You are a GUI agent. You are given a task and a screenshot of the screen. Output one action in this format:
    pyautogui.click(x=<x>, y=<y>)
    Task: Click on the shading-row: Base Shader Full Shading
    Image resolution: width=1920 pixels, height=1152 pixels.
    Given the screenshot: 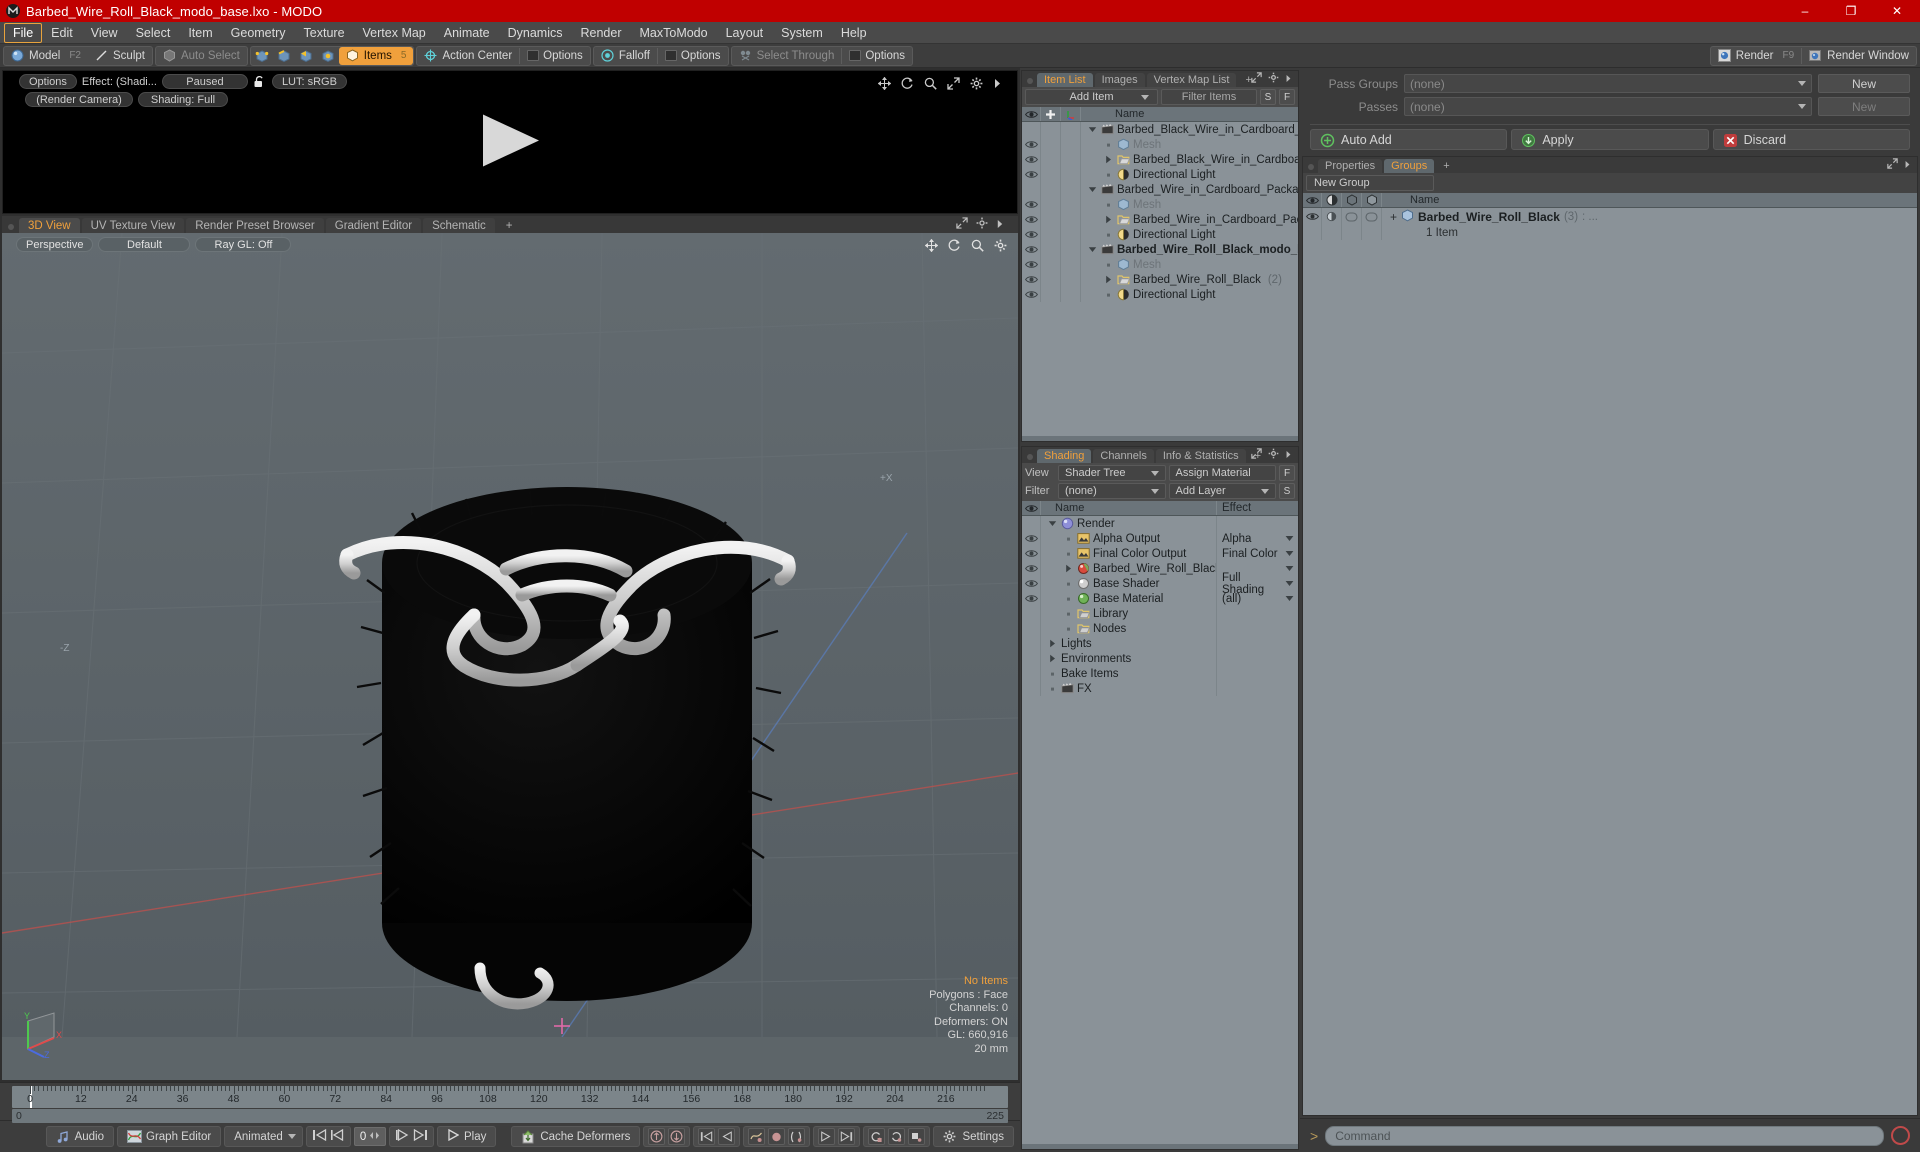 What is the action you would take?
    pyautogui.click(x=1160, y=584)
    